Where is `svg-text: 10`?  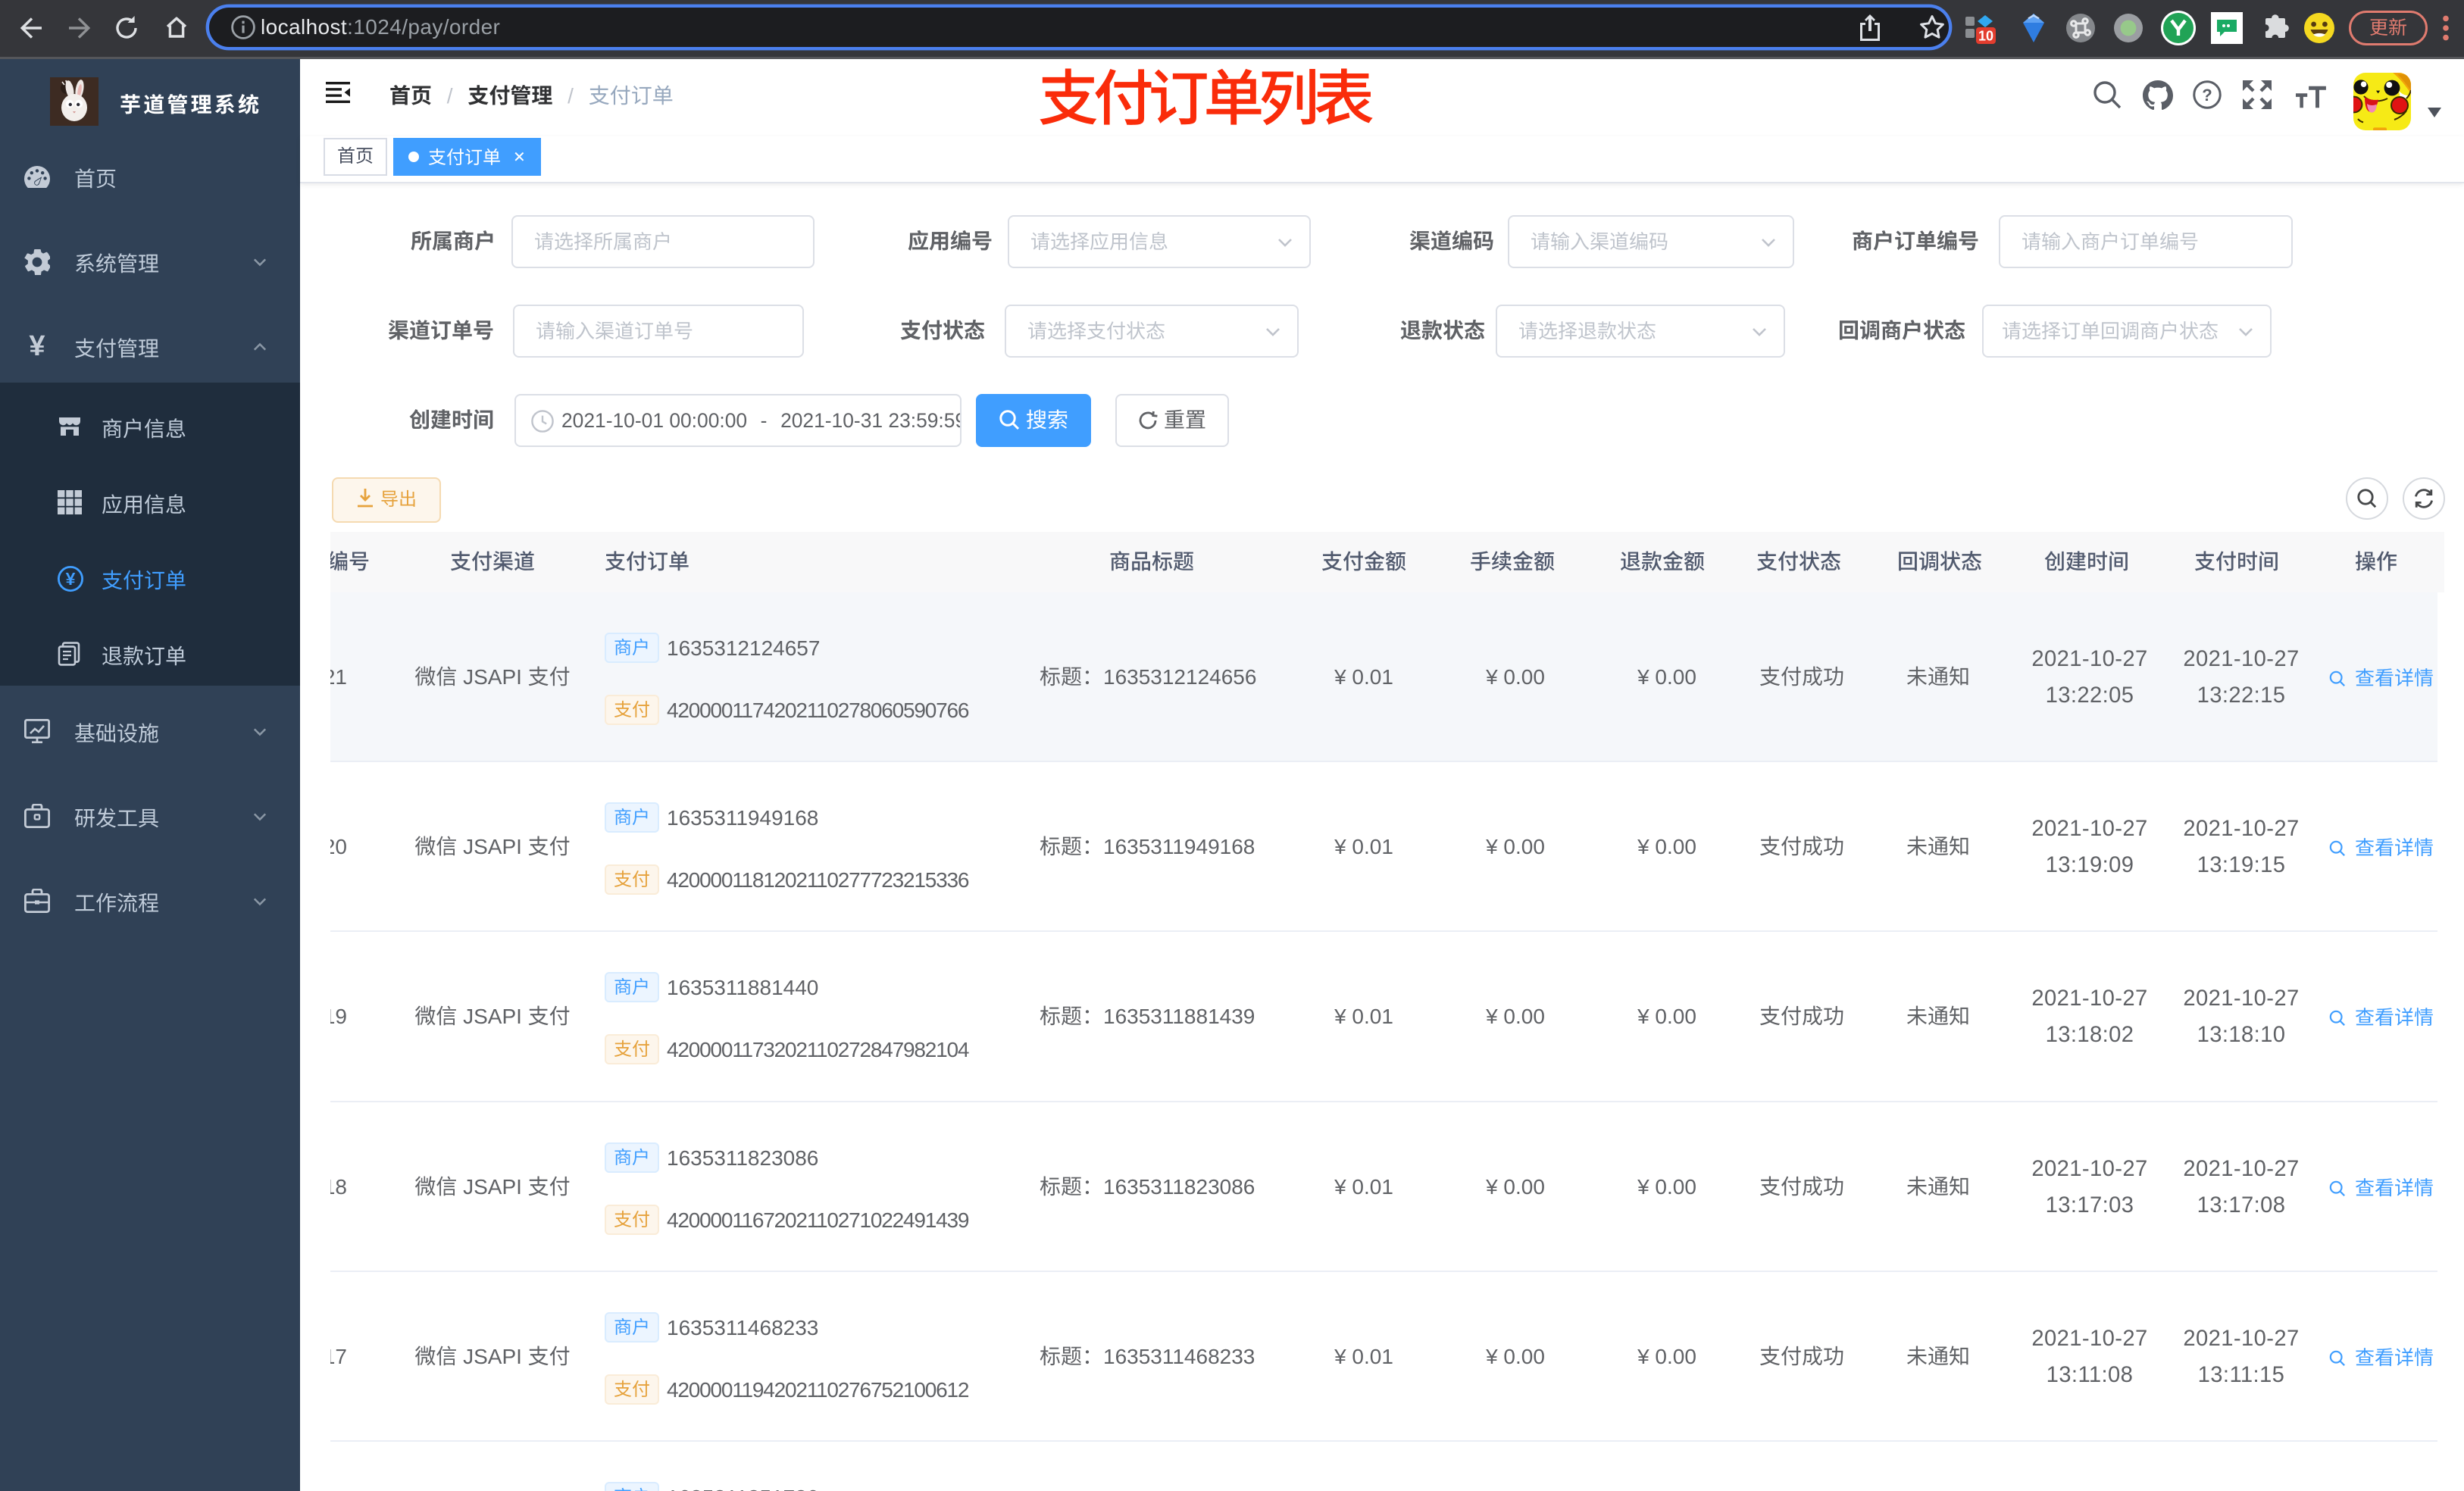 svg-text: 10 is located at coordinates (1985, 36).